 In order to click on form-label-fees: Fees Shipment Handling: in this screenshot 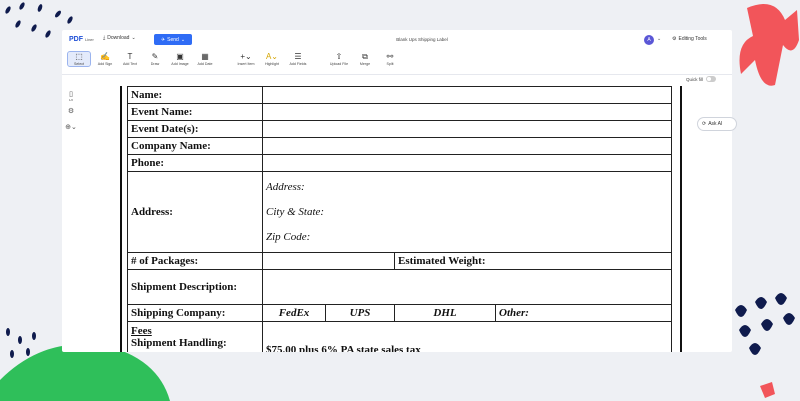, I will do `click(195, 336)`.